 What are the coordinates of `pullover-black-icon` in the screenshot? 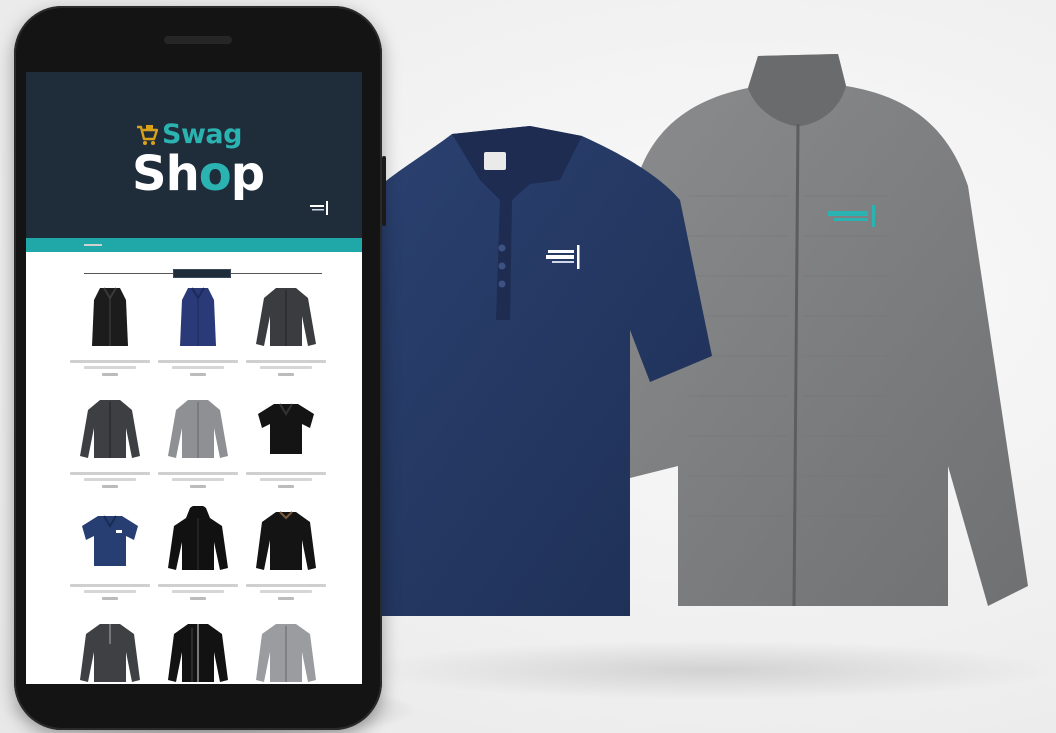 It's located at (286, 540).